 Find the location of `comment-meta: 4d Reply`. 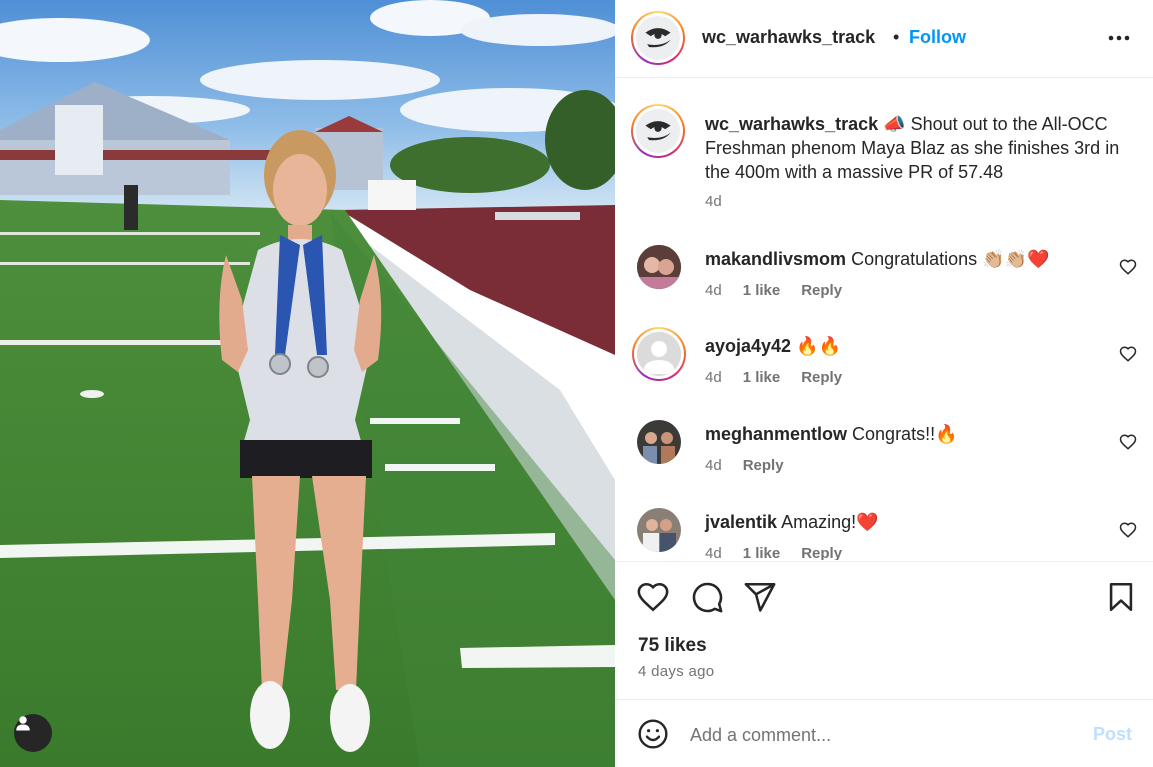

comment-meta: 4d Reply is located at coordinates (744, 465).